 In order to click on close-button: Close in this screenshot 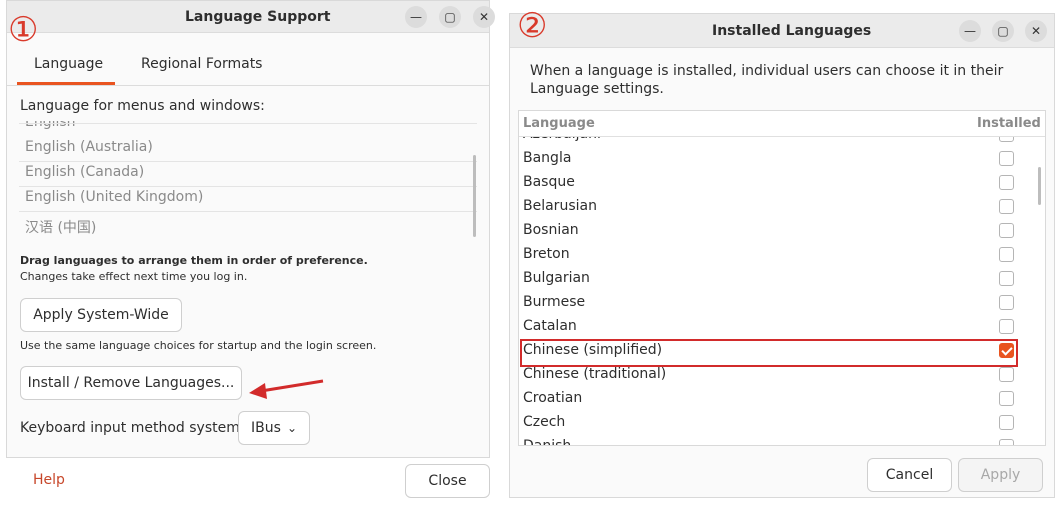, I will do `click(447, 481)`.